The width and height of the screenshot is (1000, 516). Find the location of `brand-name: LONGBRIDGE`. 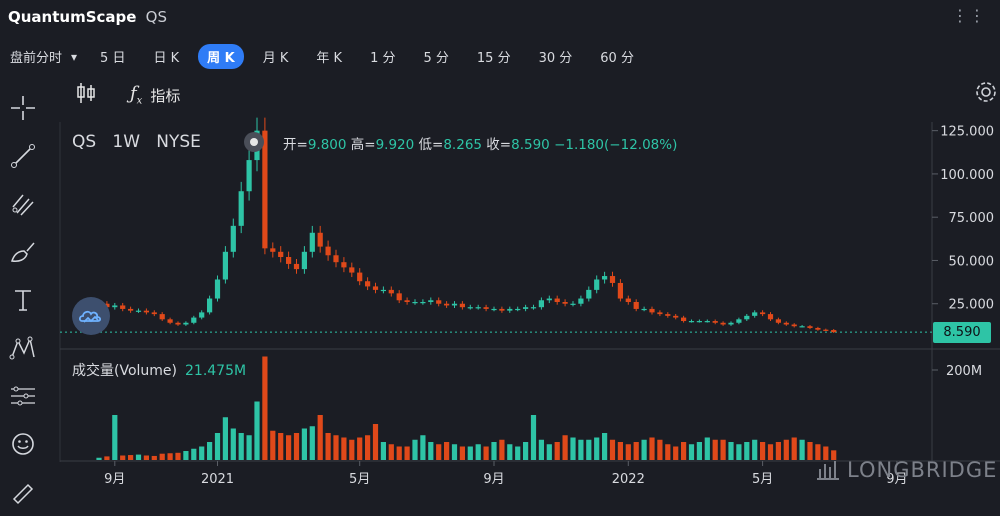

brand-name: LONGBRIDGE is located at coordinates (922, 470).